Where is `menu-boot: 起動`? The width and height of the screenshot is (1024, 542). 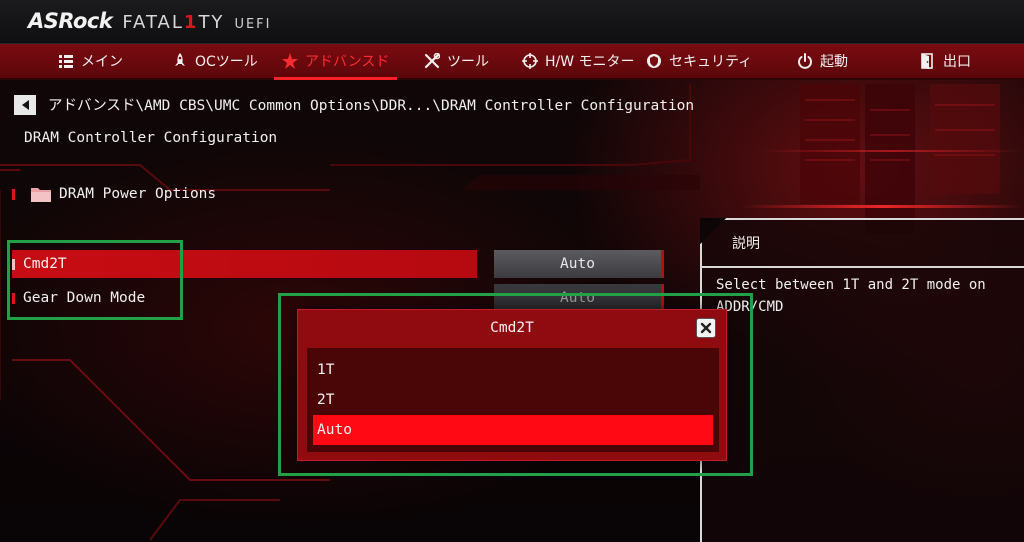
menu-boot: 起動 is located at coordinates (822, 61).